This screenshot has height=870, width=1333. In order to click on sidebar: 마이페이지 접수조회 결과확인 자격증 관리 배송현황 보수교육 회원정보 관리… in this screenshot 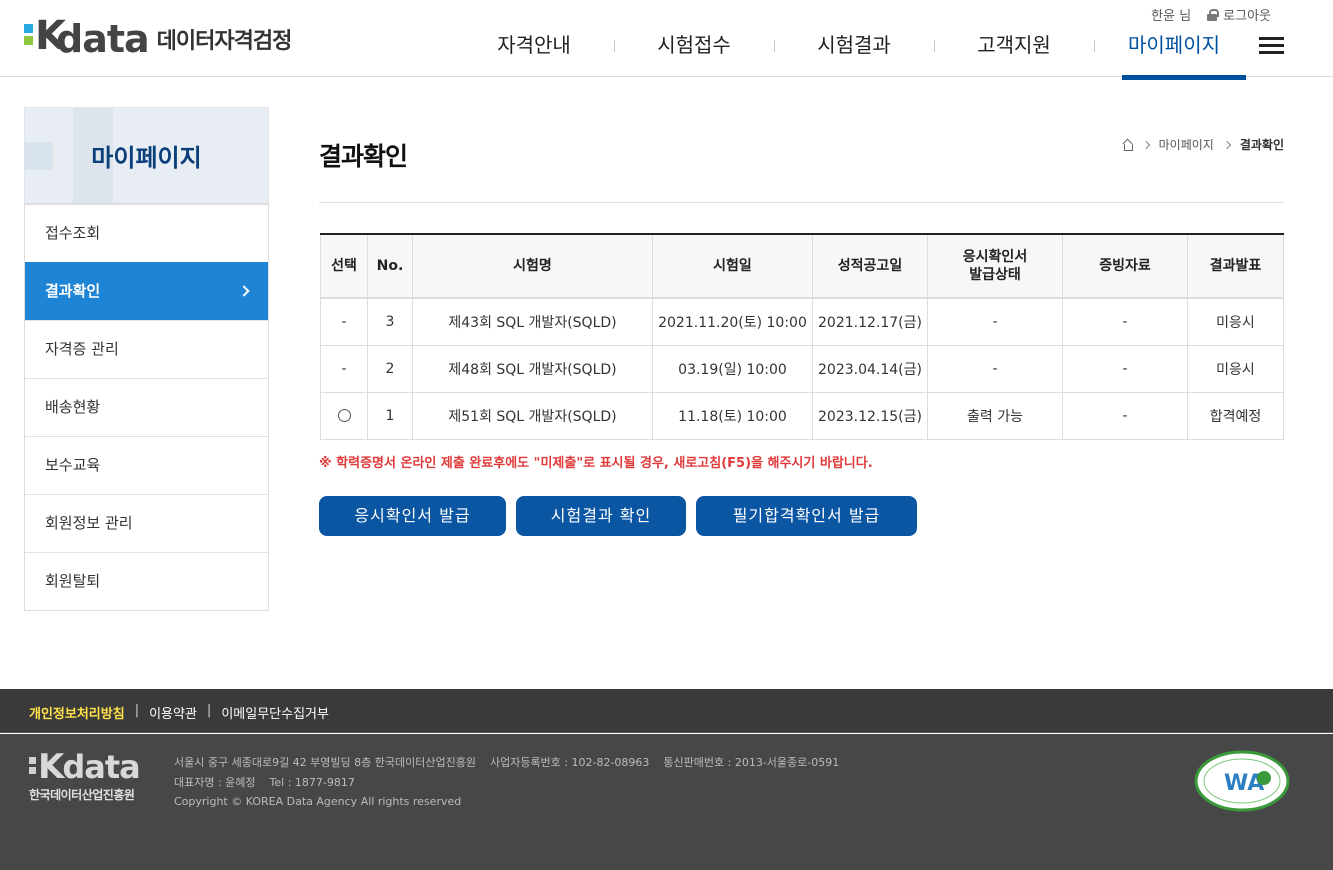, I will do `click(146, 359)`.